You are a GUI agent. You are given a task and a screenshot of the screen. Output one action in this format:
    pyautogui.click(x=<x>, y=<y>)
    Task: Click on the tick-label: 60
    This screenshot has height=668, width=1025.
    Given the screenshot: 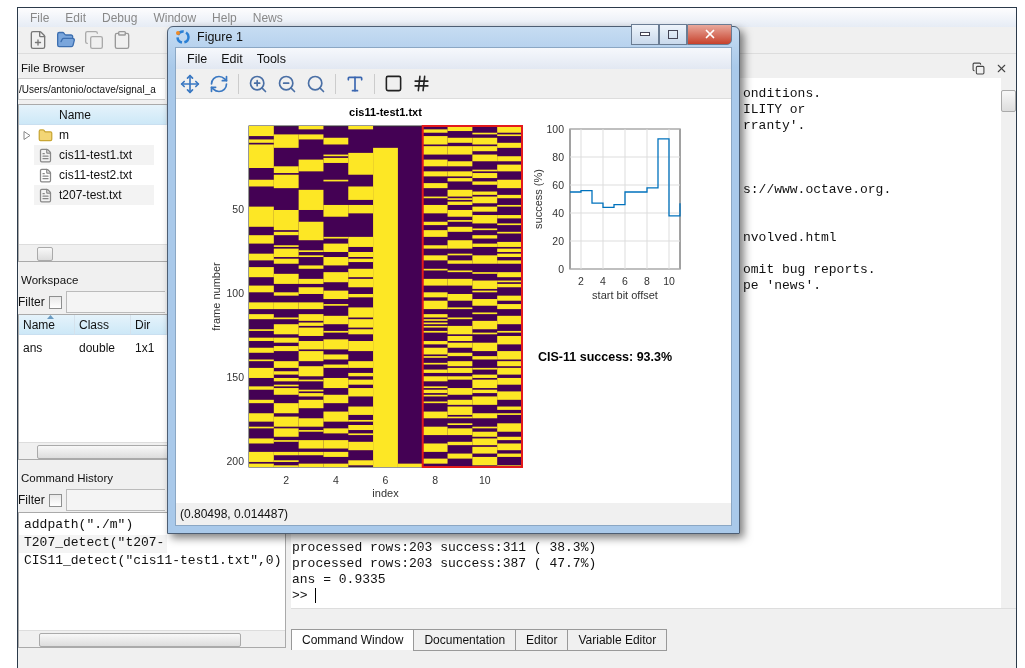 What is the action you would take?
    pyautogui.click(x=558, y=185)
    